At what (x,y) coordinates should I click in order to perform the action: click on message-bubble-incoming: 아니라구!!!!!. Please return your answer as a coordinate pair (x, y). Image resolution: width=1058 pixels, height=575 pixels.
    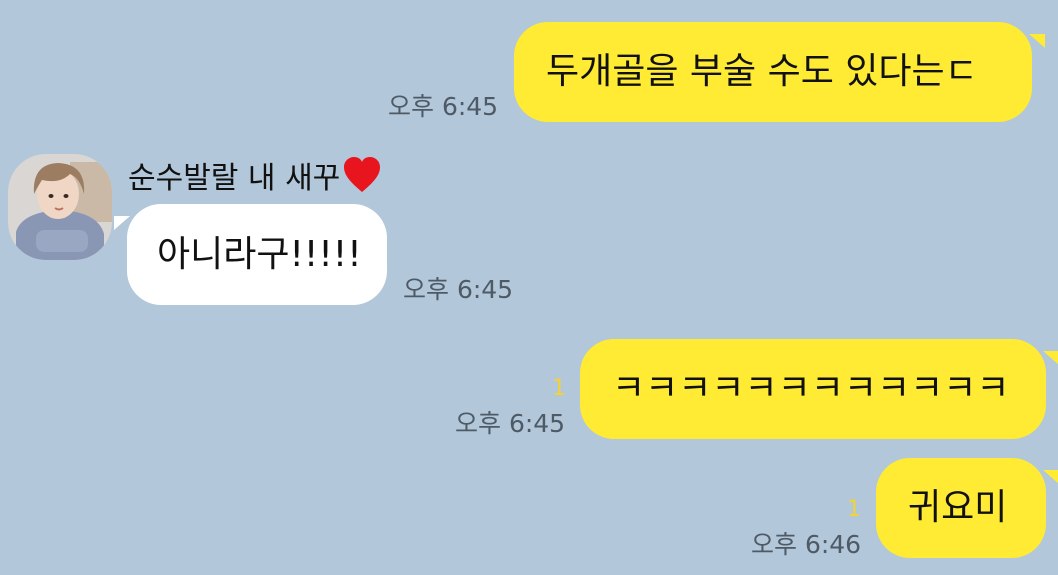
    Looking at the image, I should click on (250, 254).